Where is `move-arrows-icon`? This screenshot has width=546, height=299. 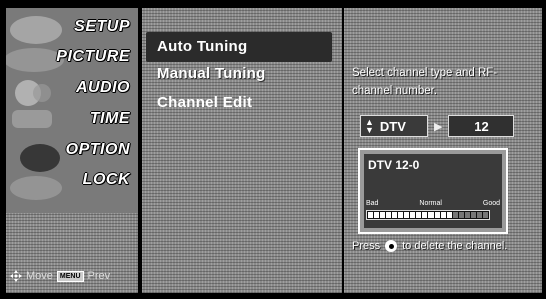
move-arrows-icon is located at coordinates (16, 276).